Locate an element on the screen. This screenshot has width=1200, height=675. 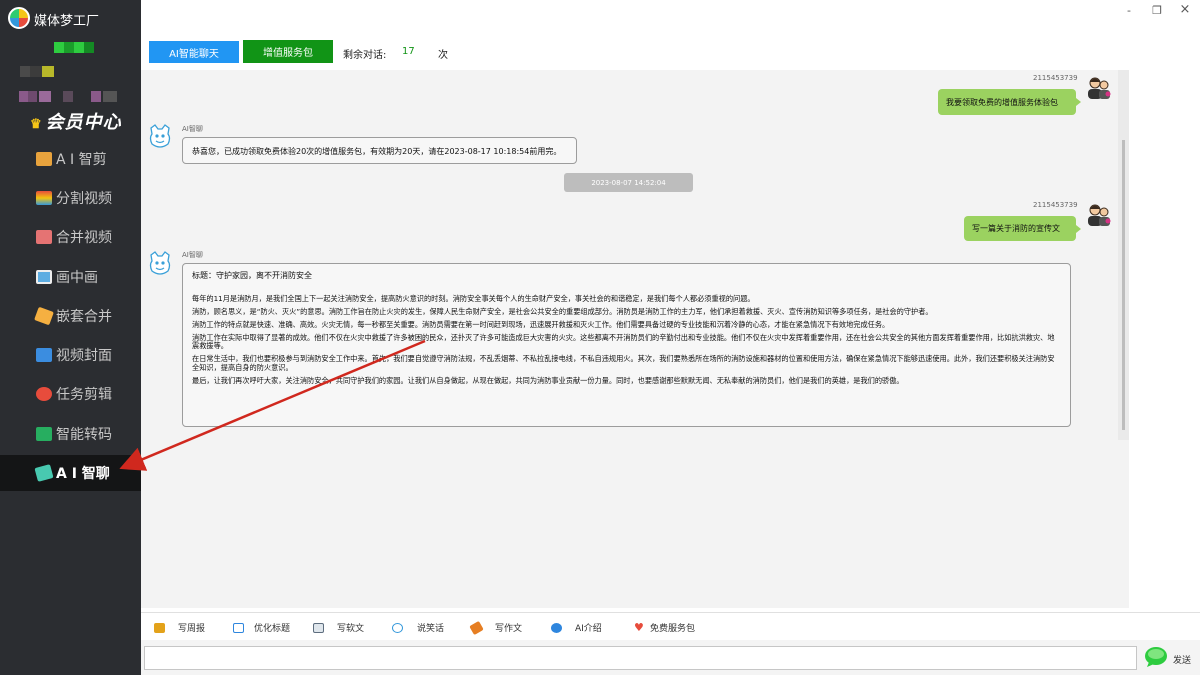
member-center: ♛ 会员中心 is located at coordinates (76, 121).